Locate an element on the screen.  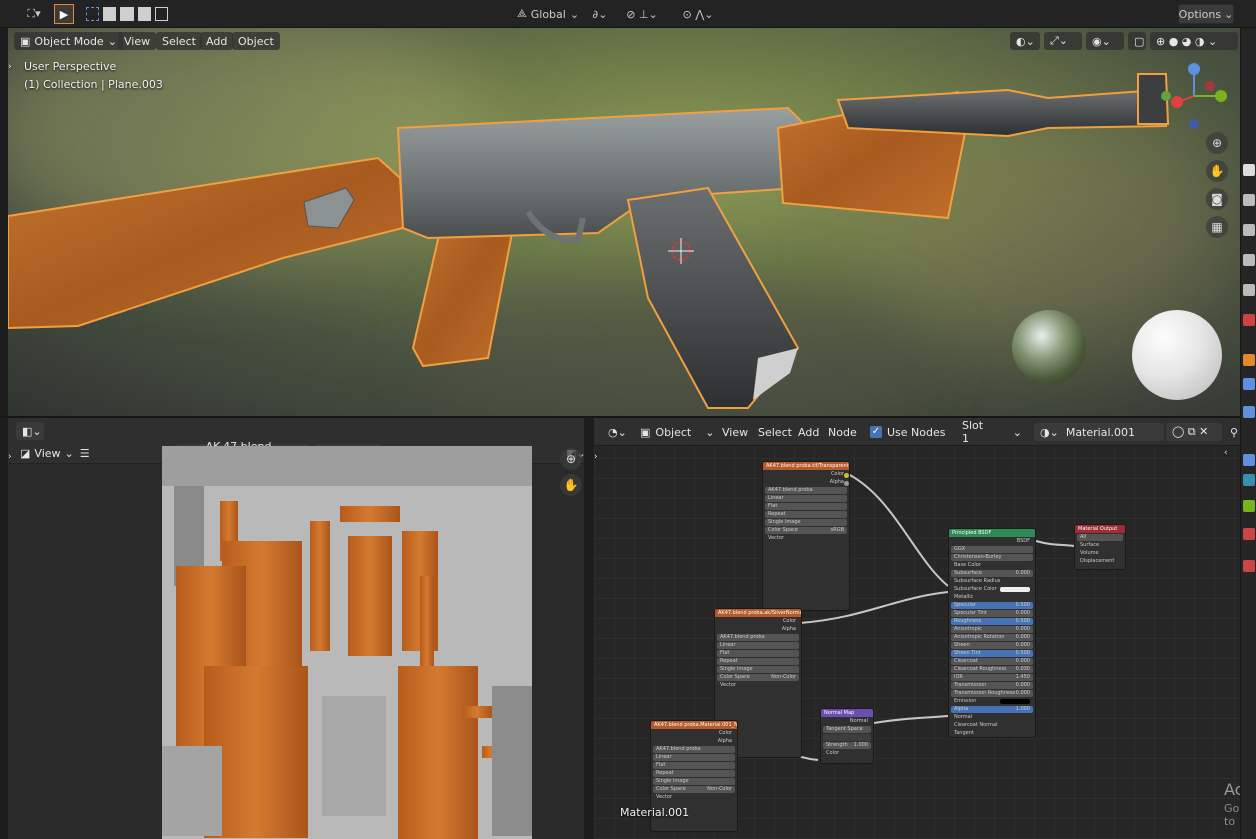
bsdf-input-row: Tangent is located at coordinates (992, 733).